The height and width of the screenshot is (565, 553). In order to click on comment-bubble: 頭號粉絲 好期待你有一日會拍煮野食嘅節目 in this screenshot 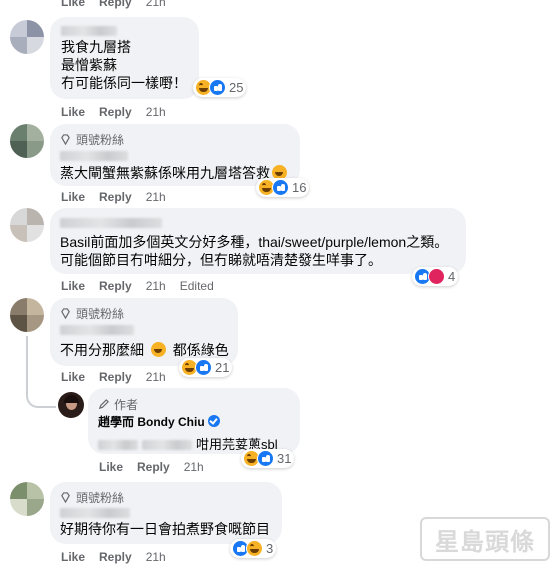, I will do `click(166, 513)`.